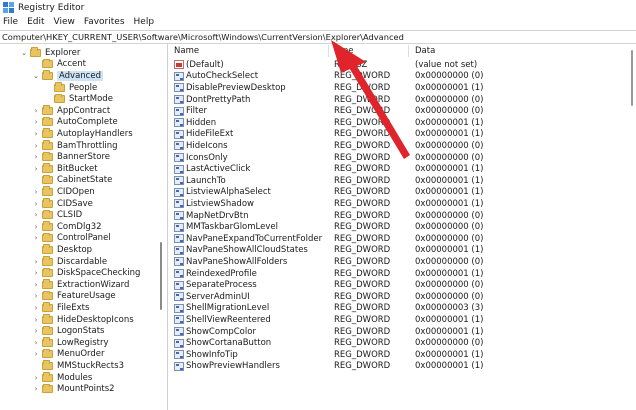 The height and width of the screenshot is (410, 636). What do you see at coordinates (35, 22) in the screenshot?
I see `menu-edit: Edit` at bounding box center [35, 22].